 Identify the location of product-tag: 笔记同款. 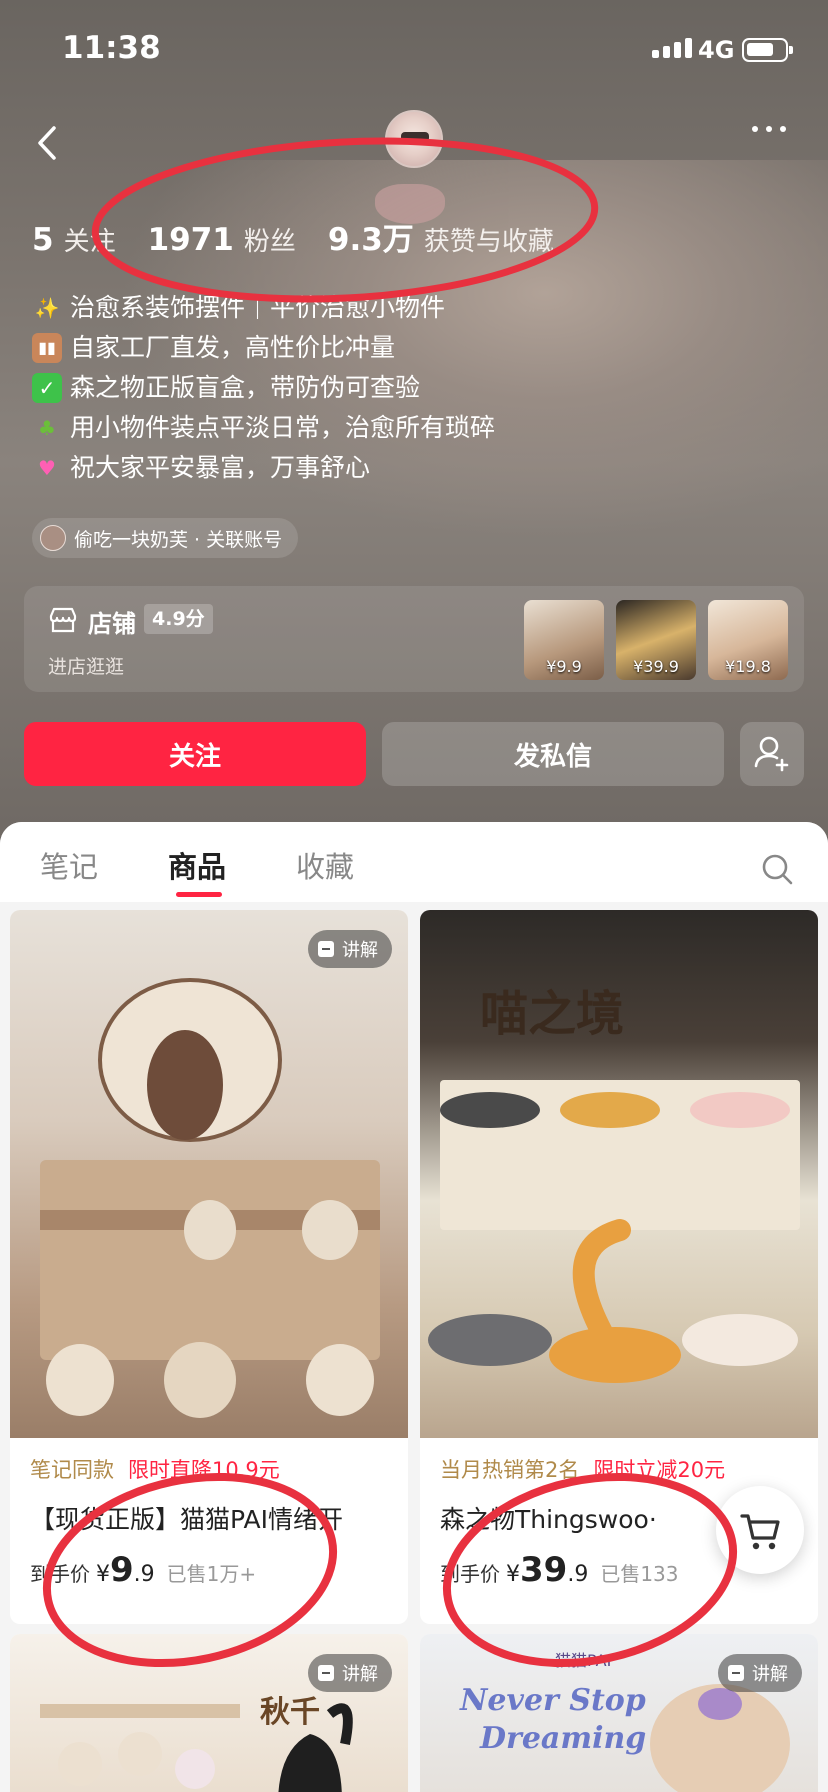
(72, 1470).